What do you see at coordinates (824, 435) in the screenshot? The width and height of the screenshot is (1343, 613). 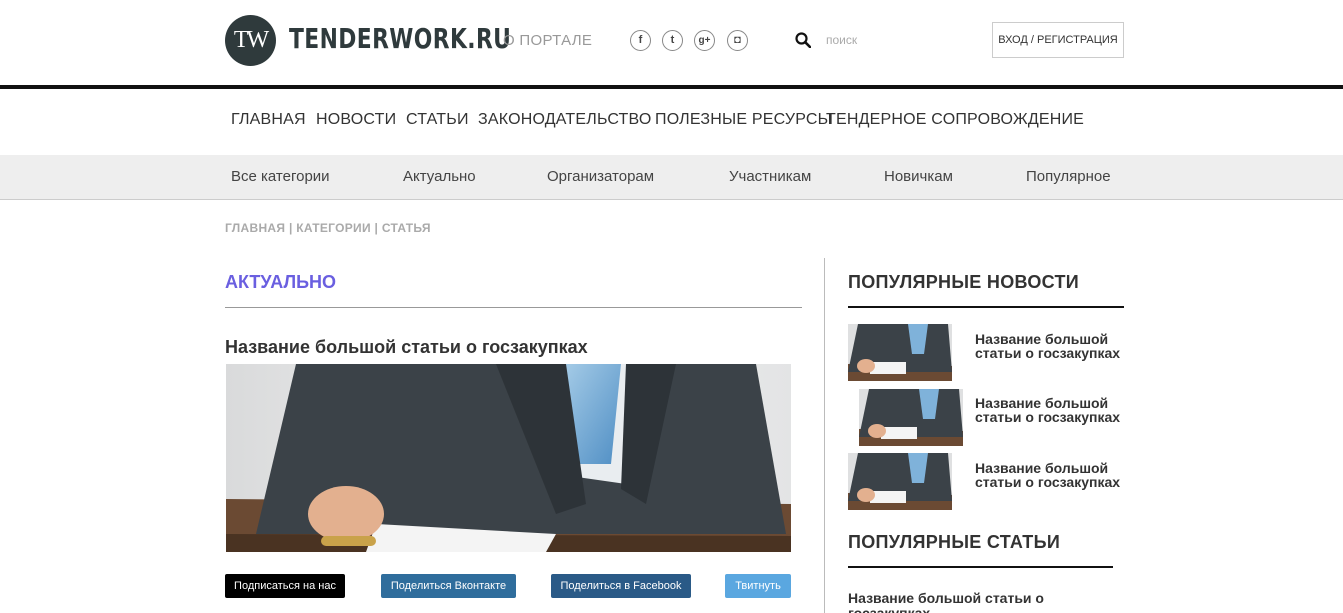 I see `column-divider` at bounding box center [824, 435].